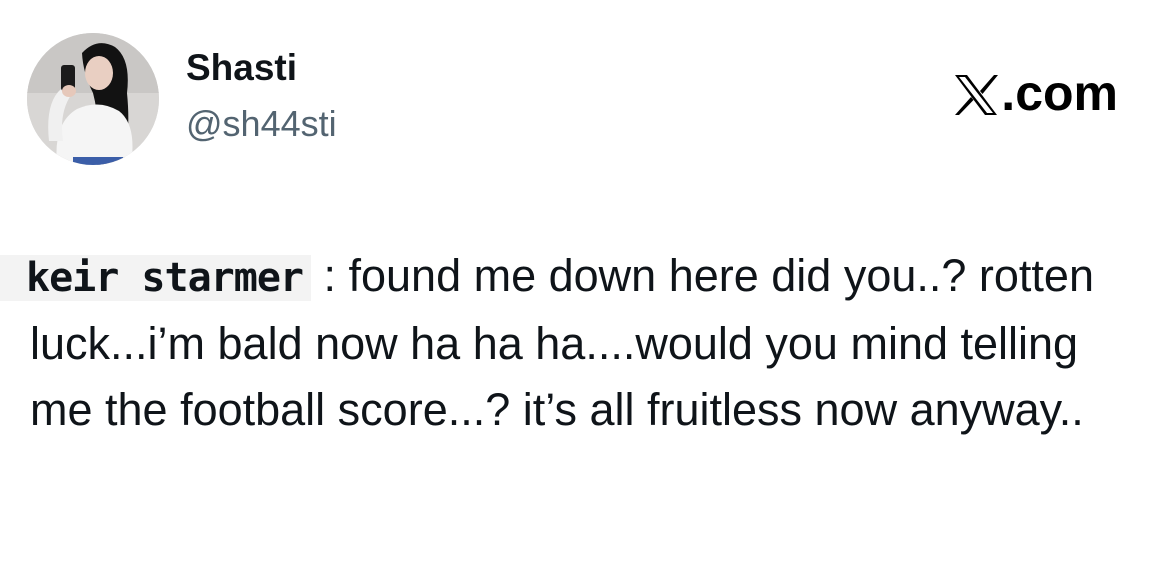 This screenshot has width=1170, height=563. I want to click on brand-watermark: .com, so click(1036, 93).